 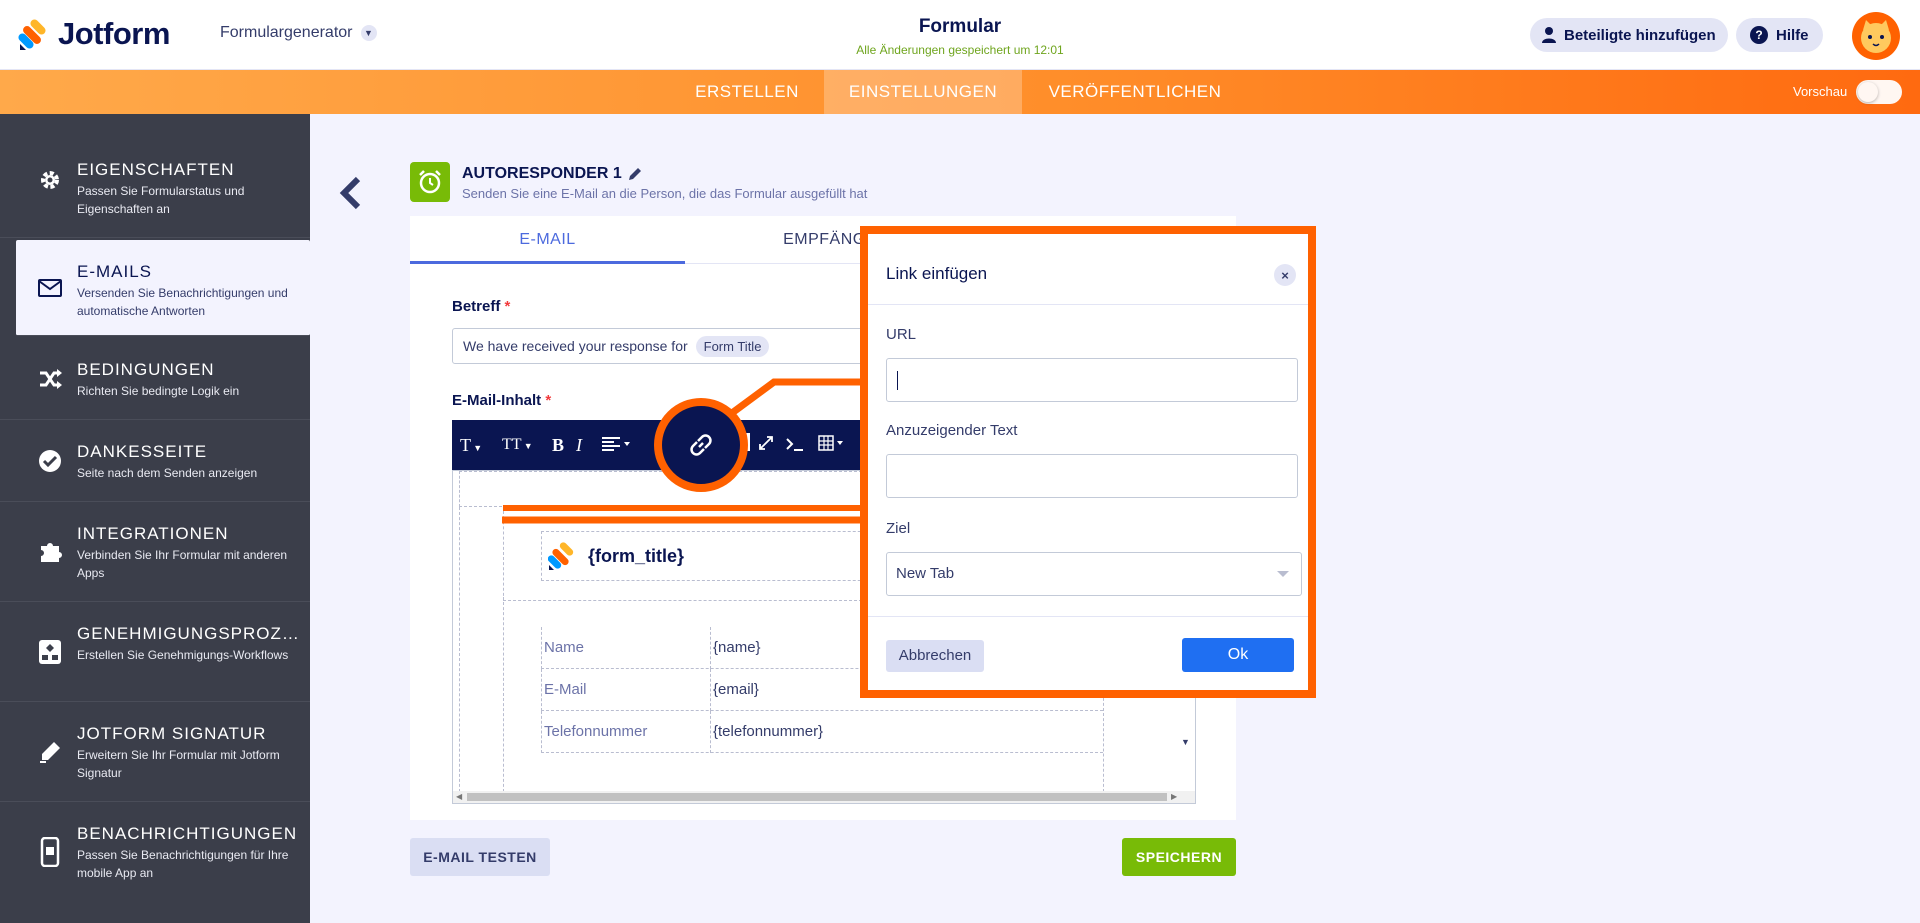 What do you see at coordinates (1549, 35) in the screenshot?
I see `user-icon` at bounding box center [1549, 35].